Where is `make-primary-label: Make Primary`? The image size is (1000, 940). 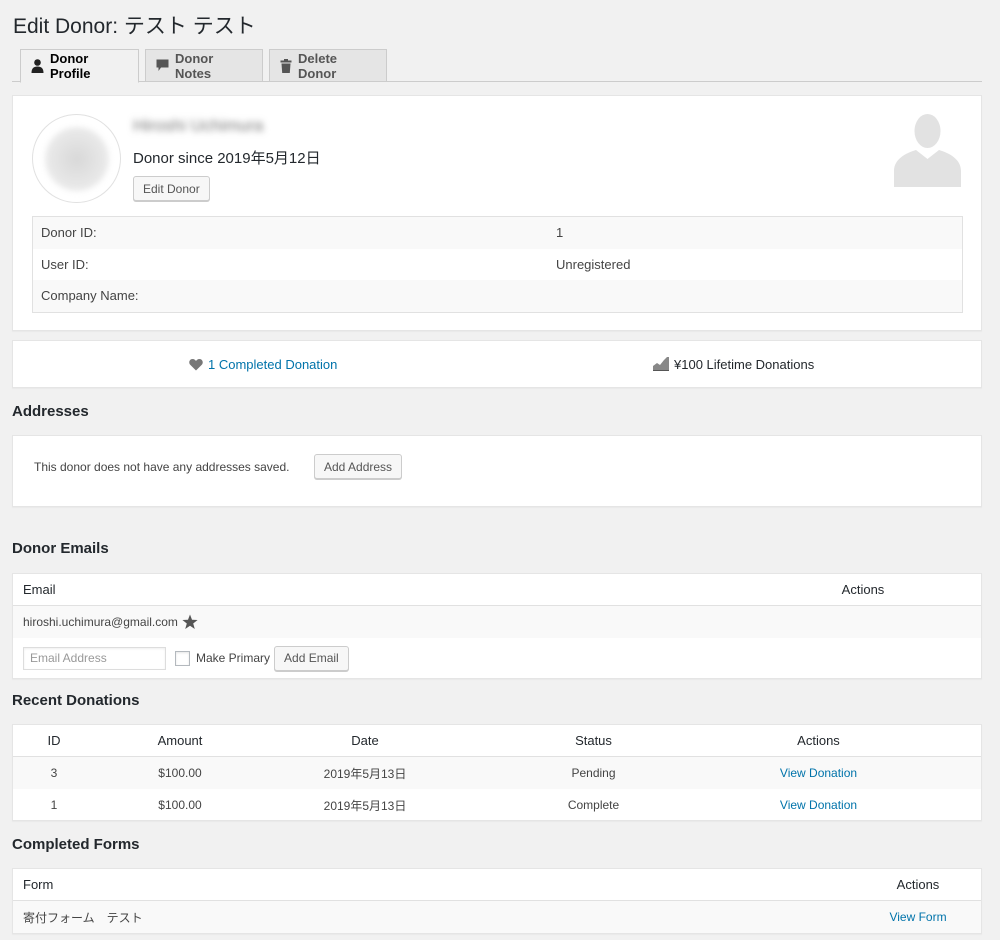
make-primary-label: Make Primary is located at coordinates (233, 658).